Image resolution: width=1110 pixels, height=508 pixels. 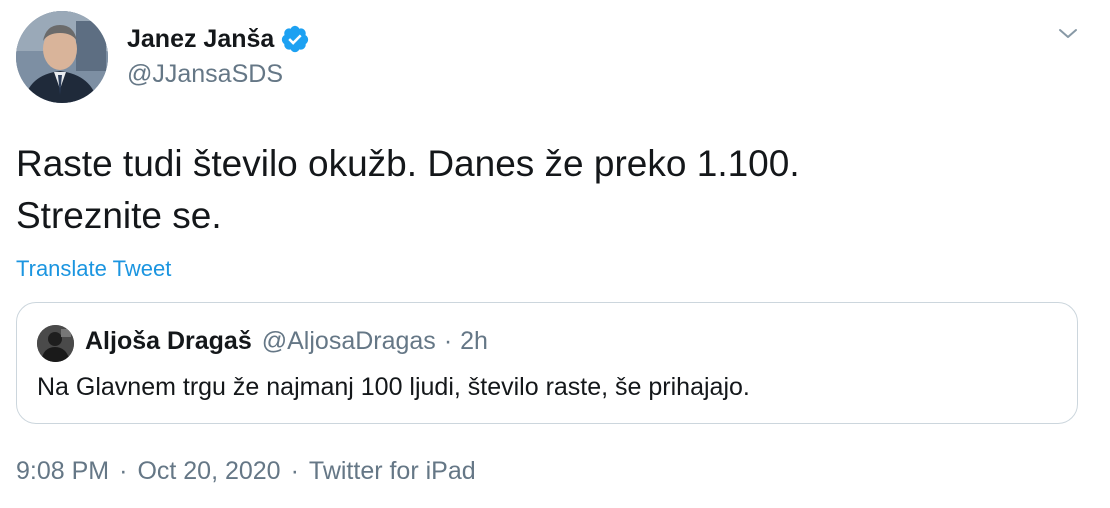 What do you see at coordinates (119, 215) in the screenshot?
I see `tweet-text-line-2: Streznite se.` at bounding box center [119, 215].